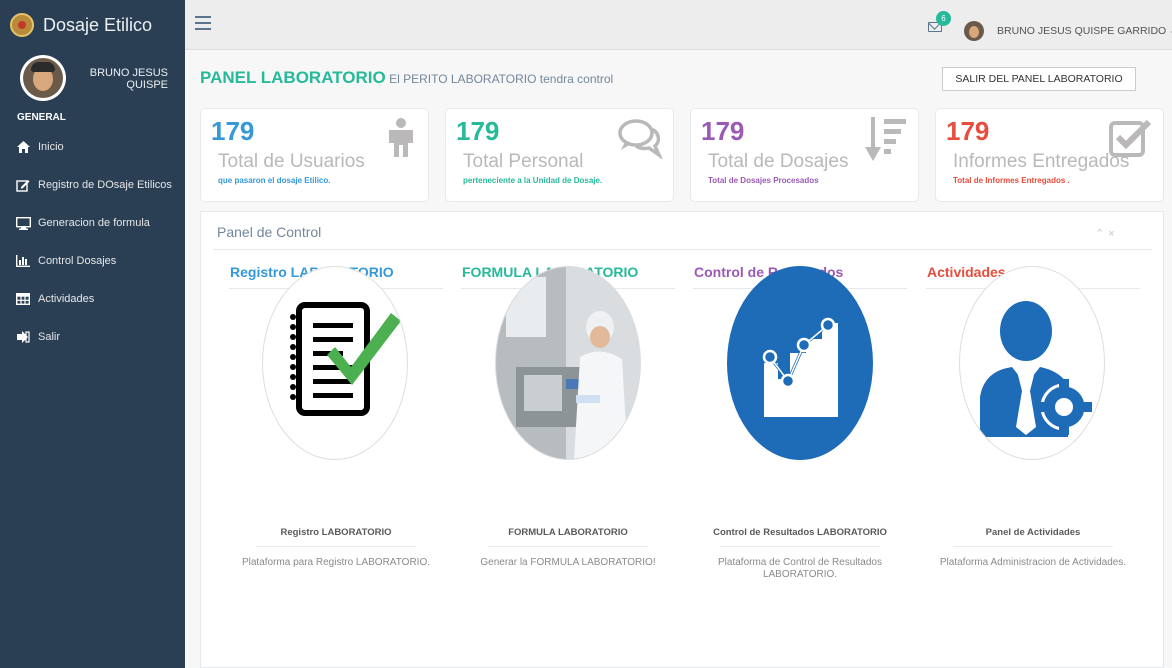 The image size is (1172, 668). What do you see at coordinates (1032, 363) in the screenshot?
I see `admin-user-gear-icon` at bounding box center [1032, 363].